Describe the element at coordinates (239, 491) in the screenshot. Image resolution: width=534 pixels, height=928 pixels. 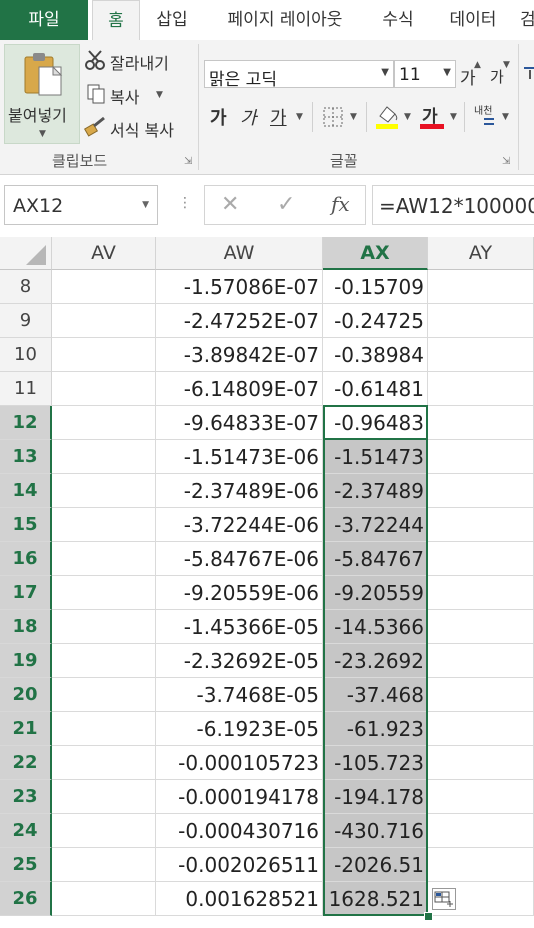
I see `cell-aw: -2.37489E-06` at that location.